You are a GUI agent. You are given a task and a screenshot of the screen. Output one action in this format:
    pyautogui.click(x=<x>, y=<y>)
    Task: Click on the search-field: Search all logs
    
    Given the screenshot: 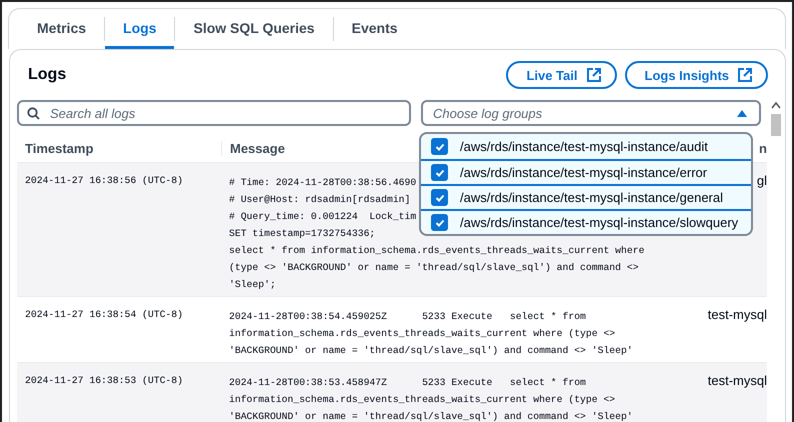 What is the action you would take?
    pyautogui.click(x=214, y=113)
    